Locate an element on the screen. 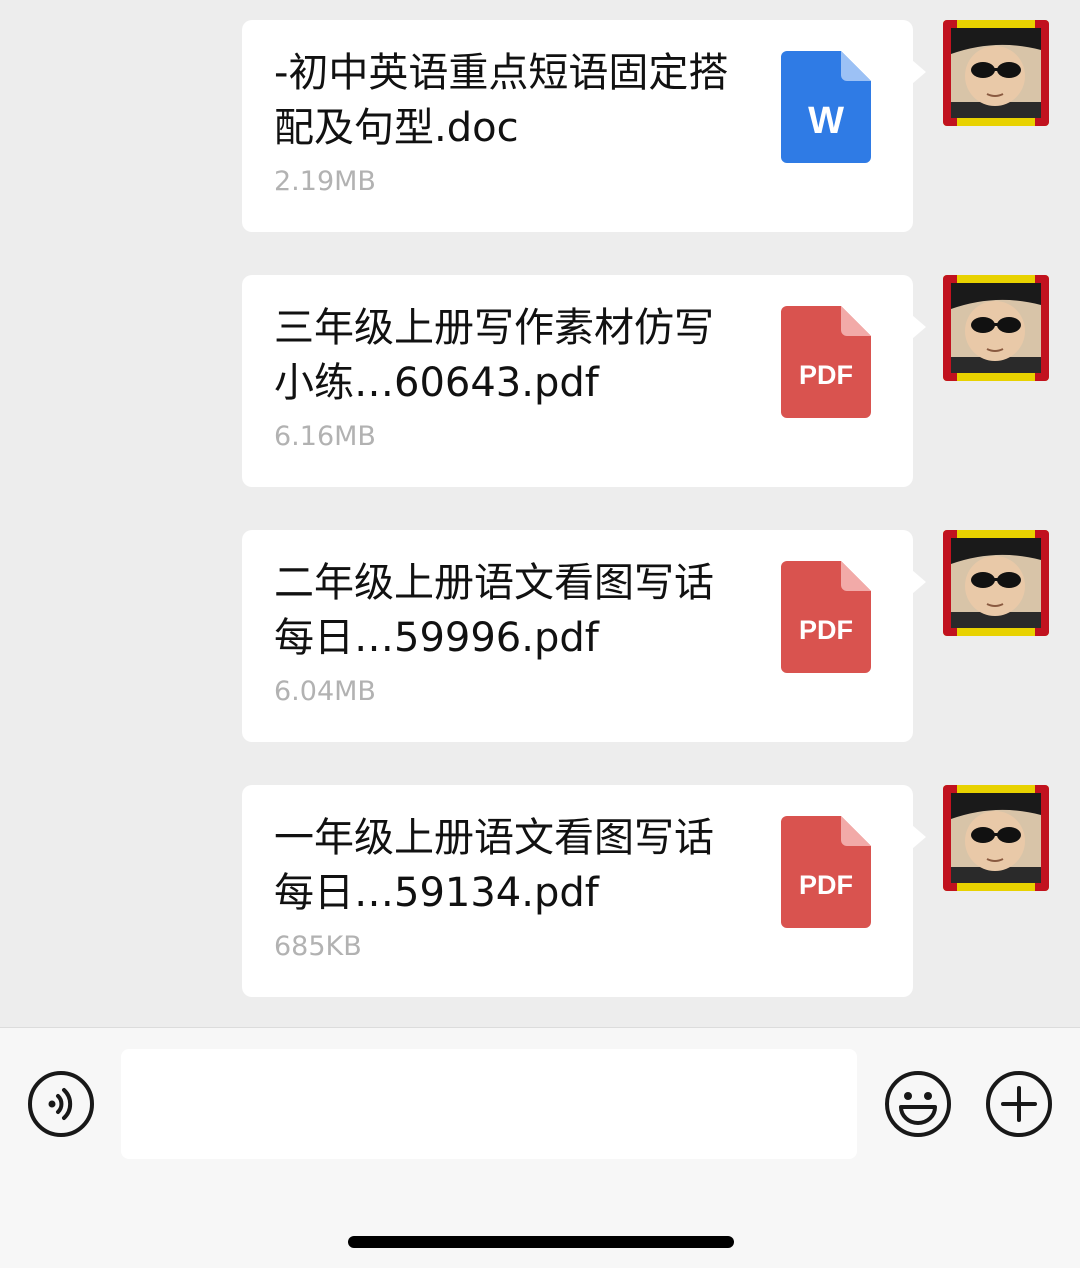 This screenshot has height=1268, width=1080. file-name: 一年级上册语文看图写话每日…59134.pdf is located at coordinates (494, 865).